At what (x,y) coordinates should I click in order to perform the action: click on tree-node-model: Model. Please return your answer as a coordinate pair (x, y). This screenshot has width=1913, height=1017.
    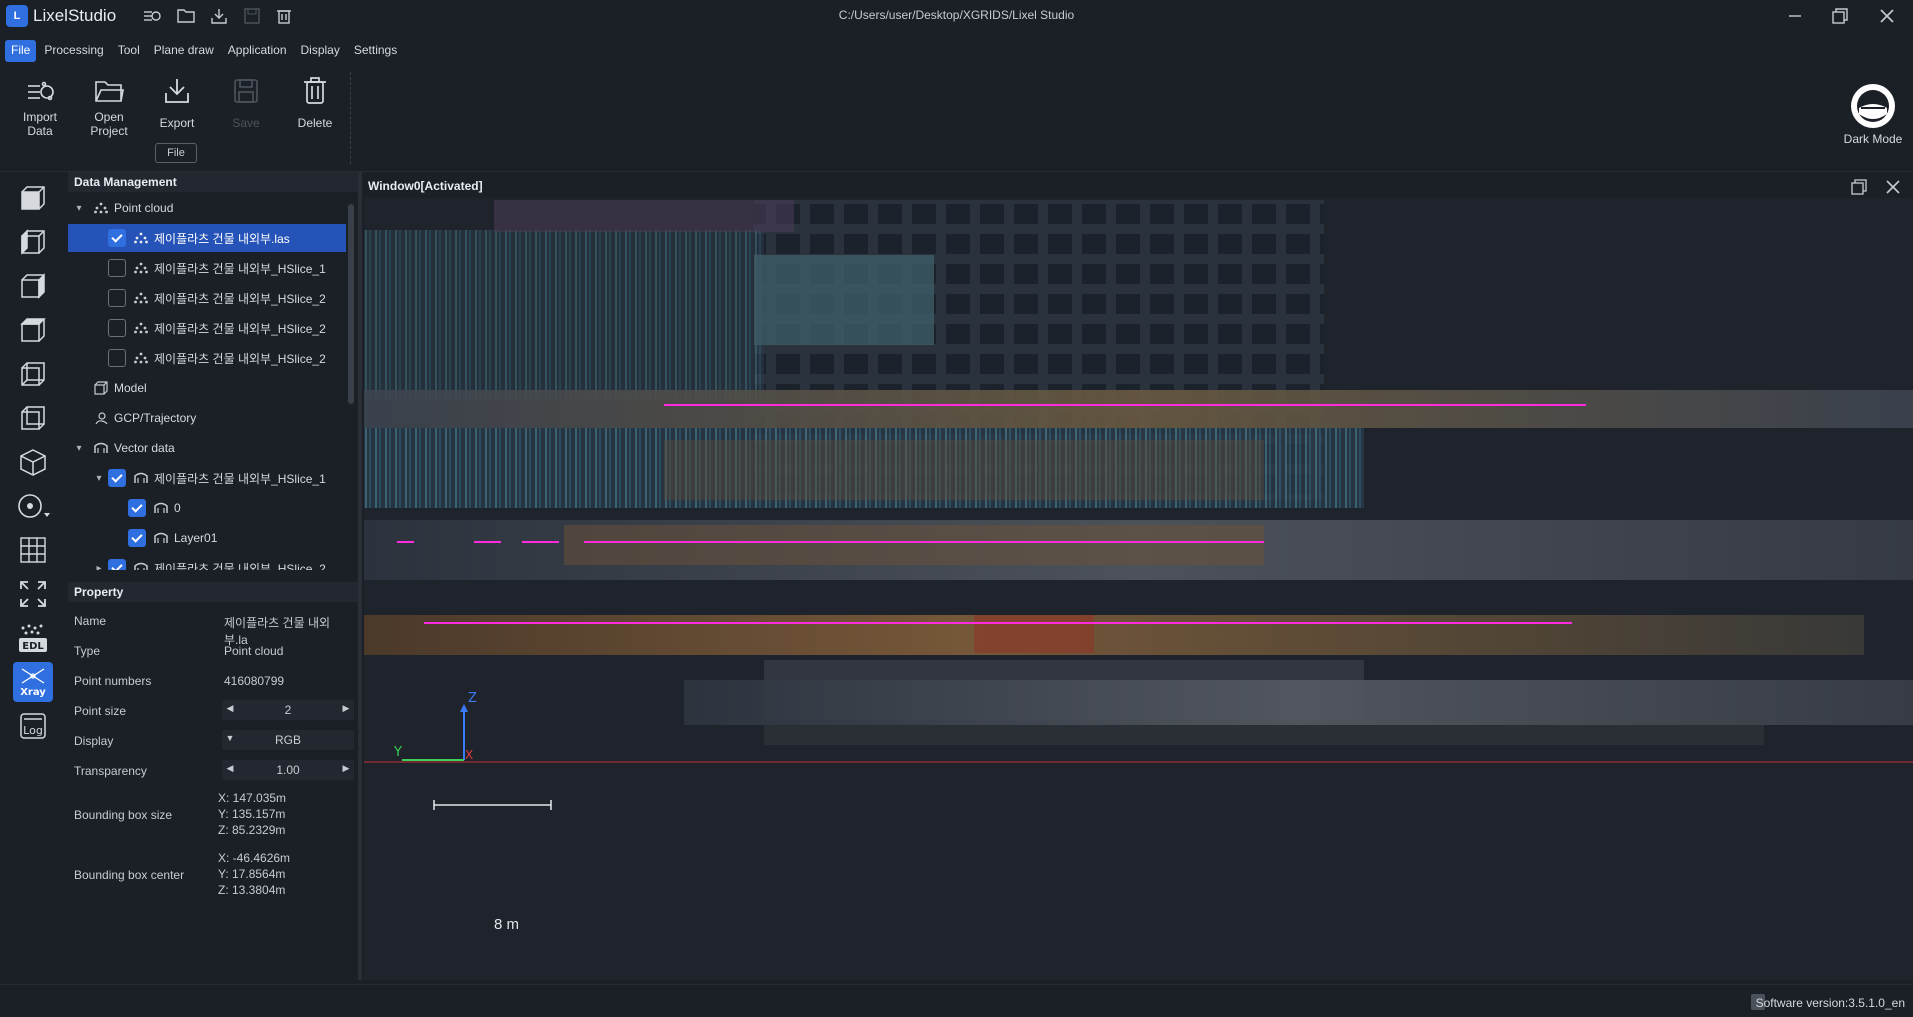
    Looking at the image, I should click on (207, 388).